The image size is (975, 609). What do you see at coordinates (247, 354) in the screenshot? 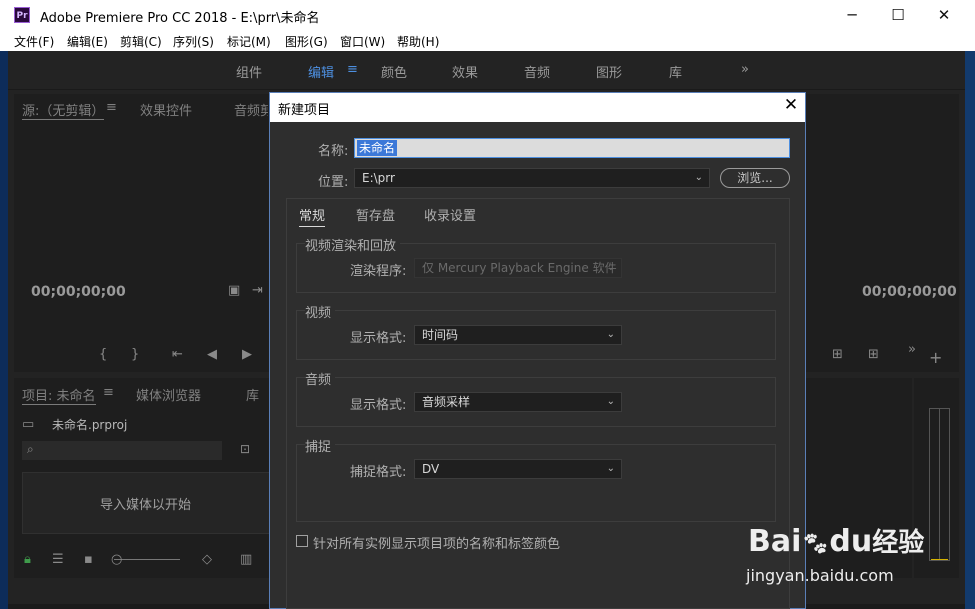
I see `play-icon: ▶` at bounding box center [247, 354].